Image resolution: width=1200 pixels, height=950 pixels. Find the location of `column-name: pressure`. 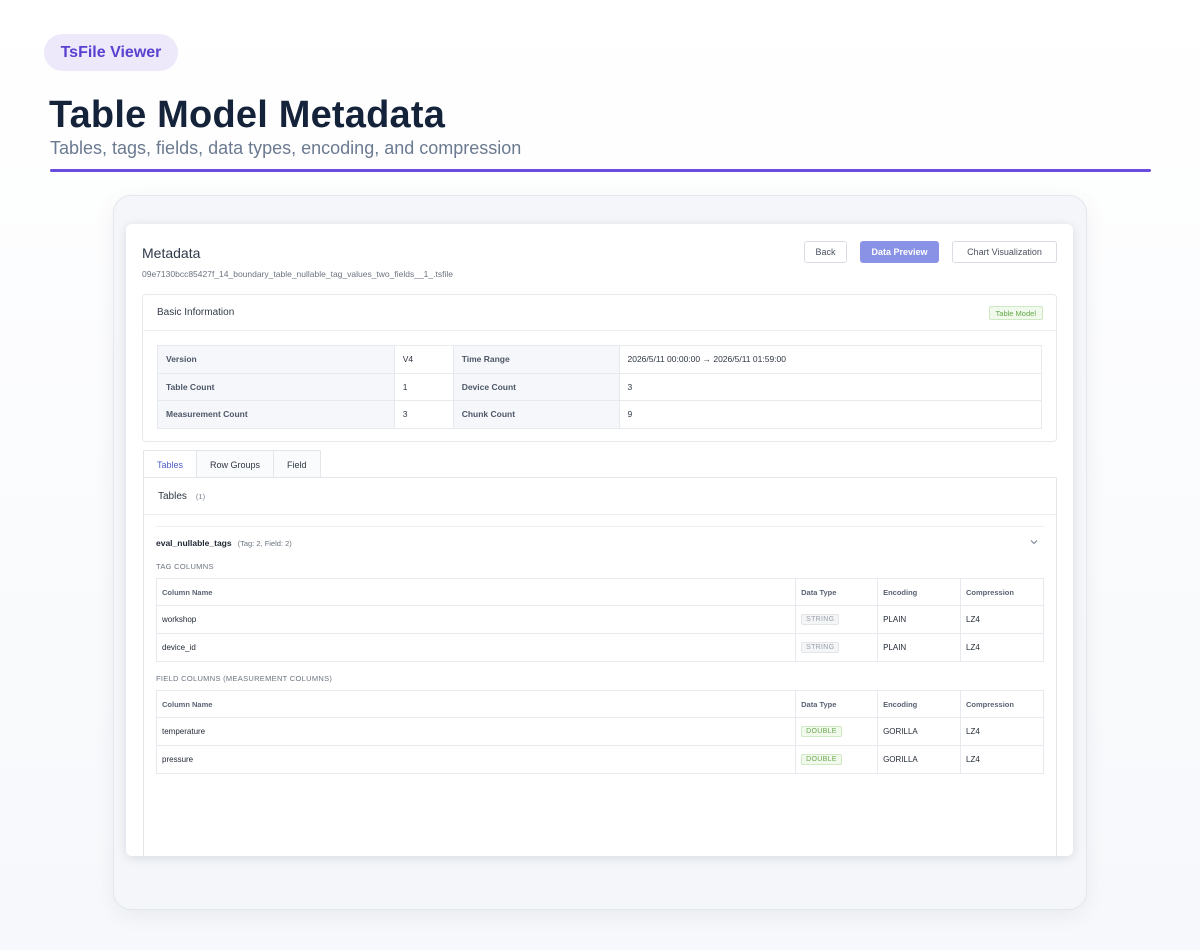

column-name: pressure is located at coordinates (476, 759).